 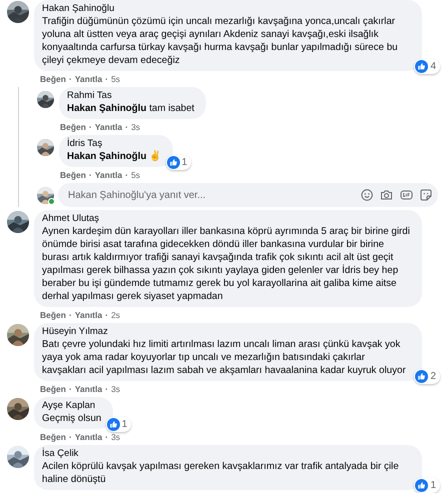 I want to click on author-name: Ayşe Kaplan, so click(x=72, y=406).